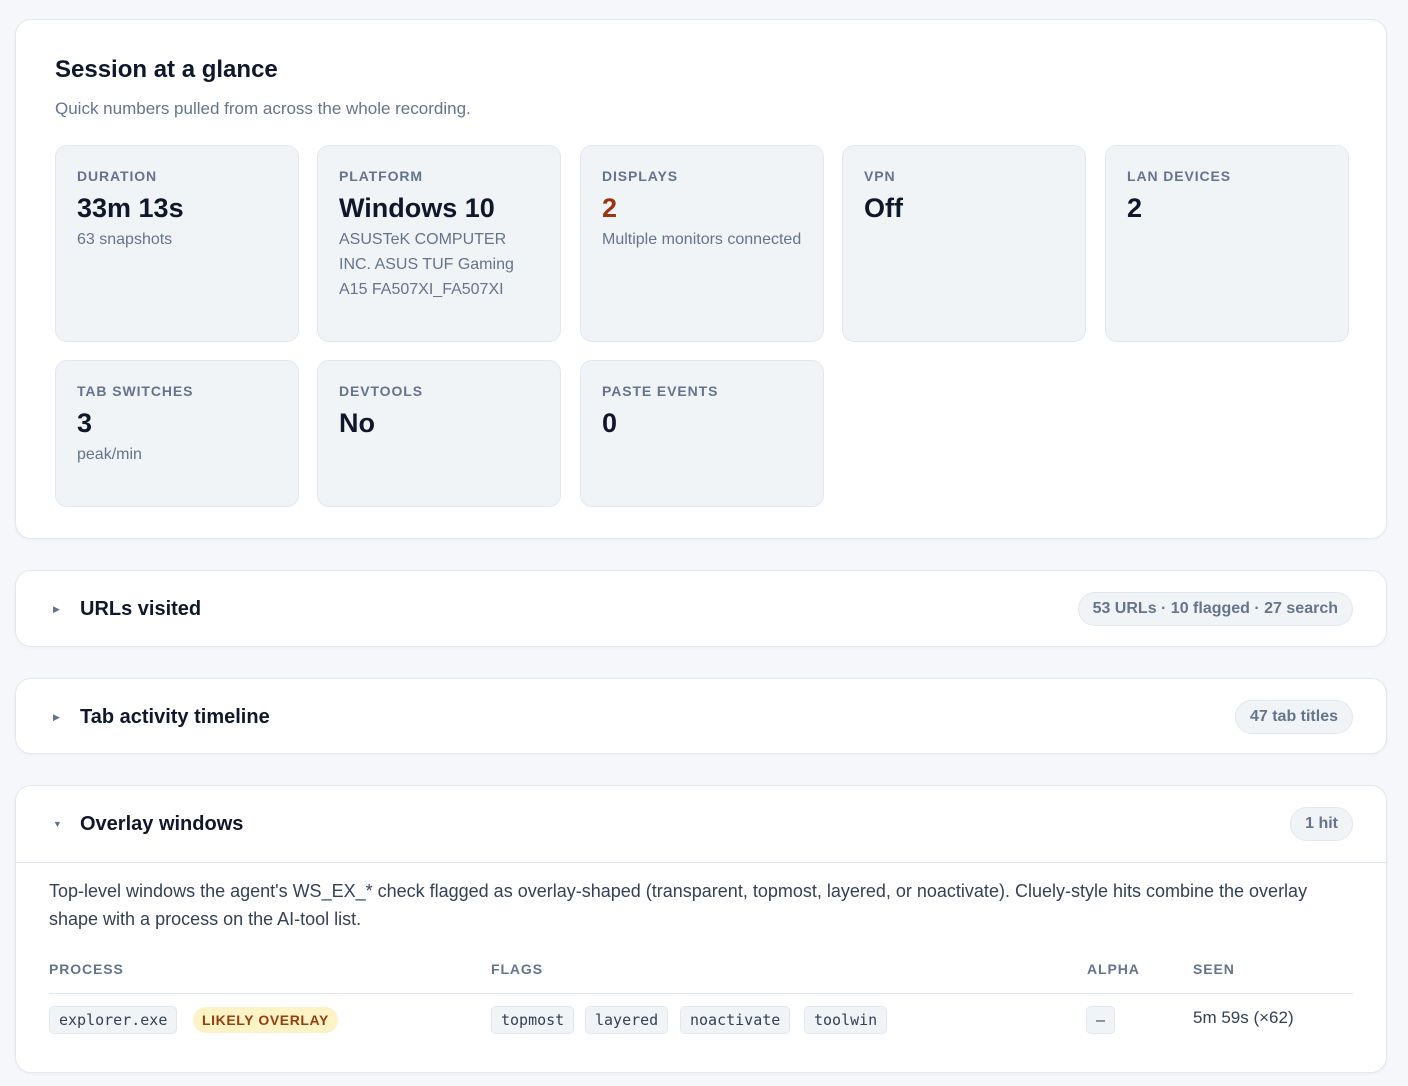 The height and width of the screenshot is (1086, 1408). Describe the element at coordinates (177, 243) in the screenshot. I see `stat-duration: Duration 33m 13s 63 snapshots` at that location.